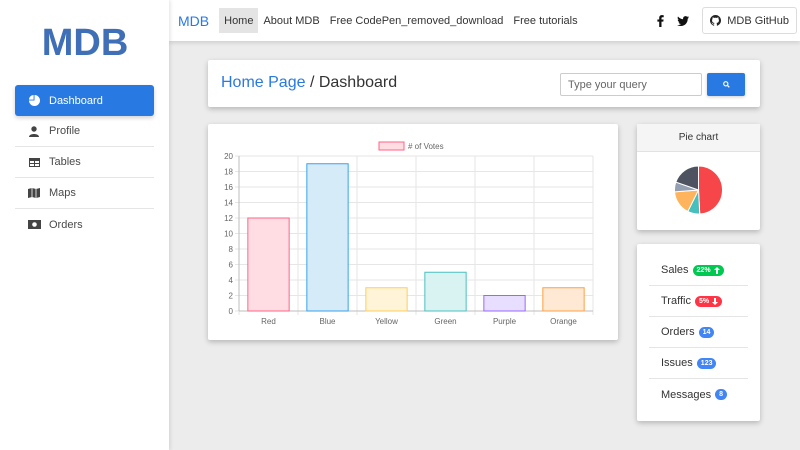  Describe the element at coordinates (505, 321) in the screenshot. I see `x-tick-label: Purple` at that location.